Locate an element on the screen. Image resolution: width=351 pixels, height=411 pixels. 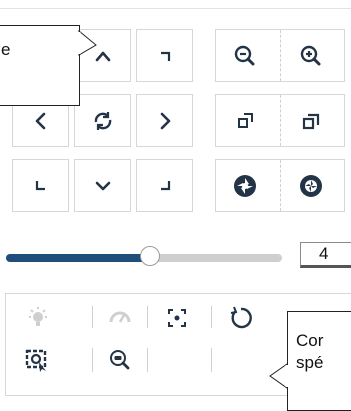
wiper-icon is located at coordinates (120, 317).